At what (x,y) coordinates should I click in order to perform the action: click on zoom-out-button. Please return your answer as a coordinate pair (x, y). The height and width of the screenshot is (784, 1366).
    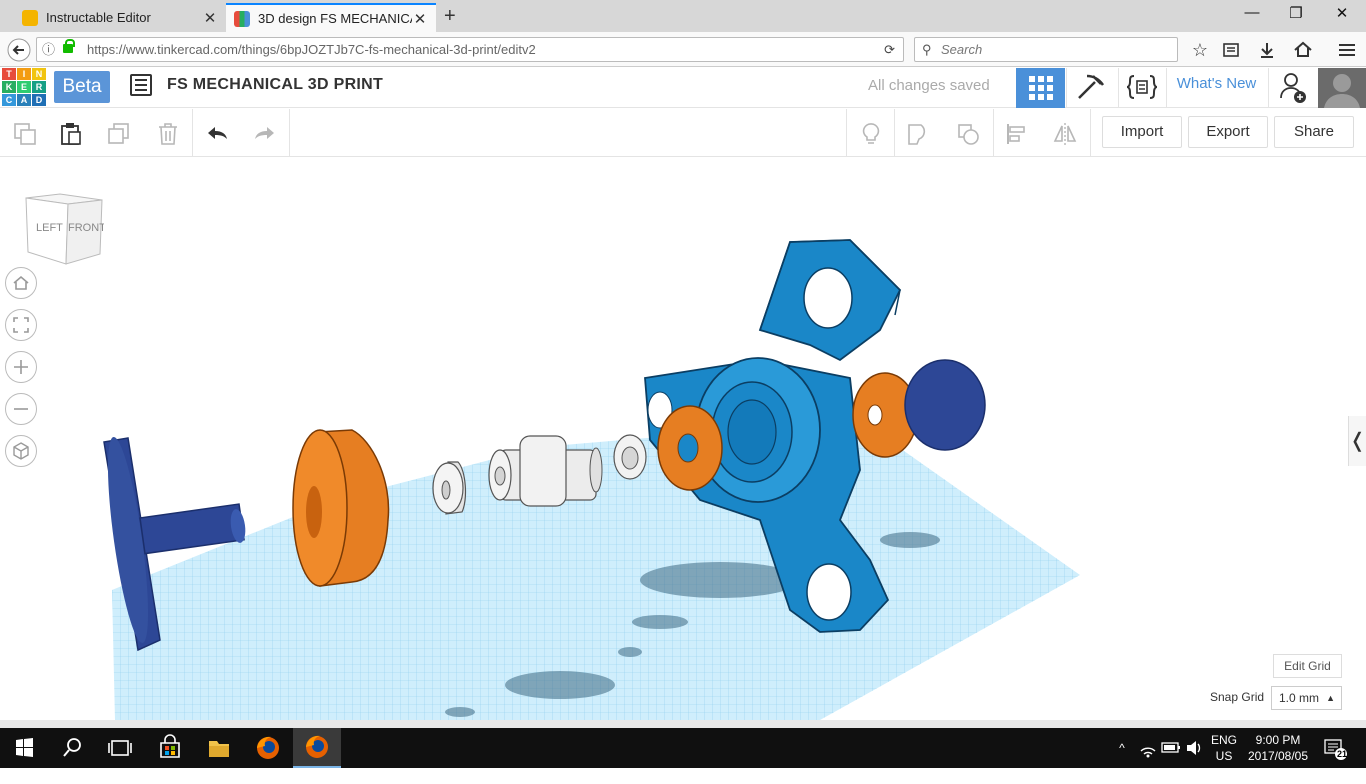
    Looking at the image, I should click on (21, 409).